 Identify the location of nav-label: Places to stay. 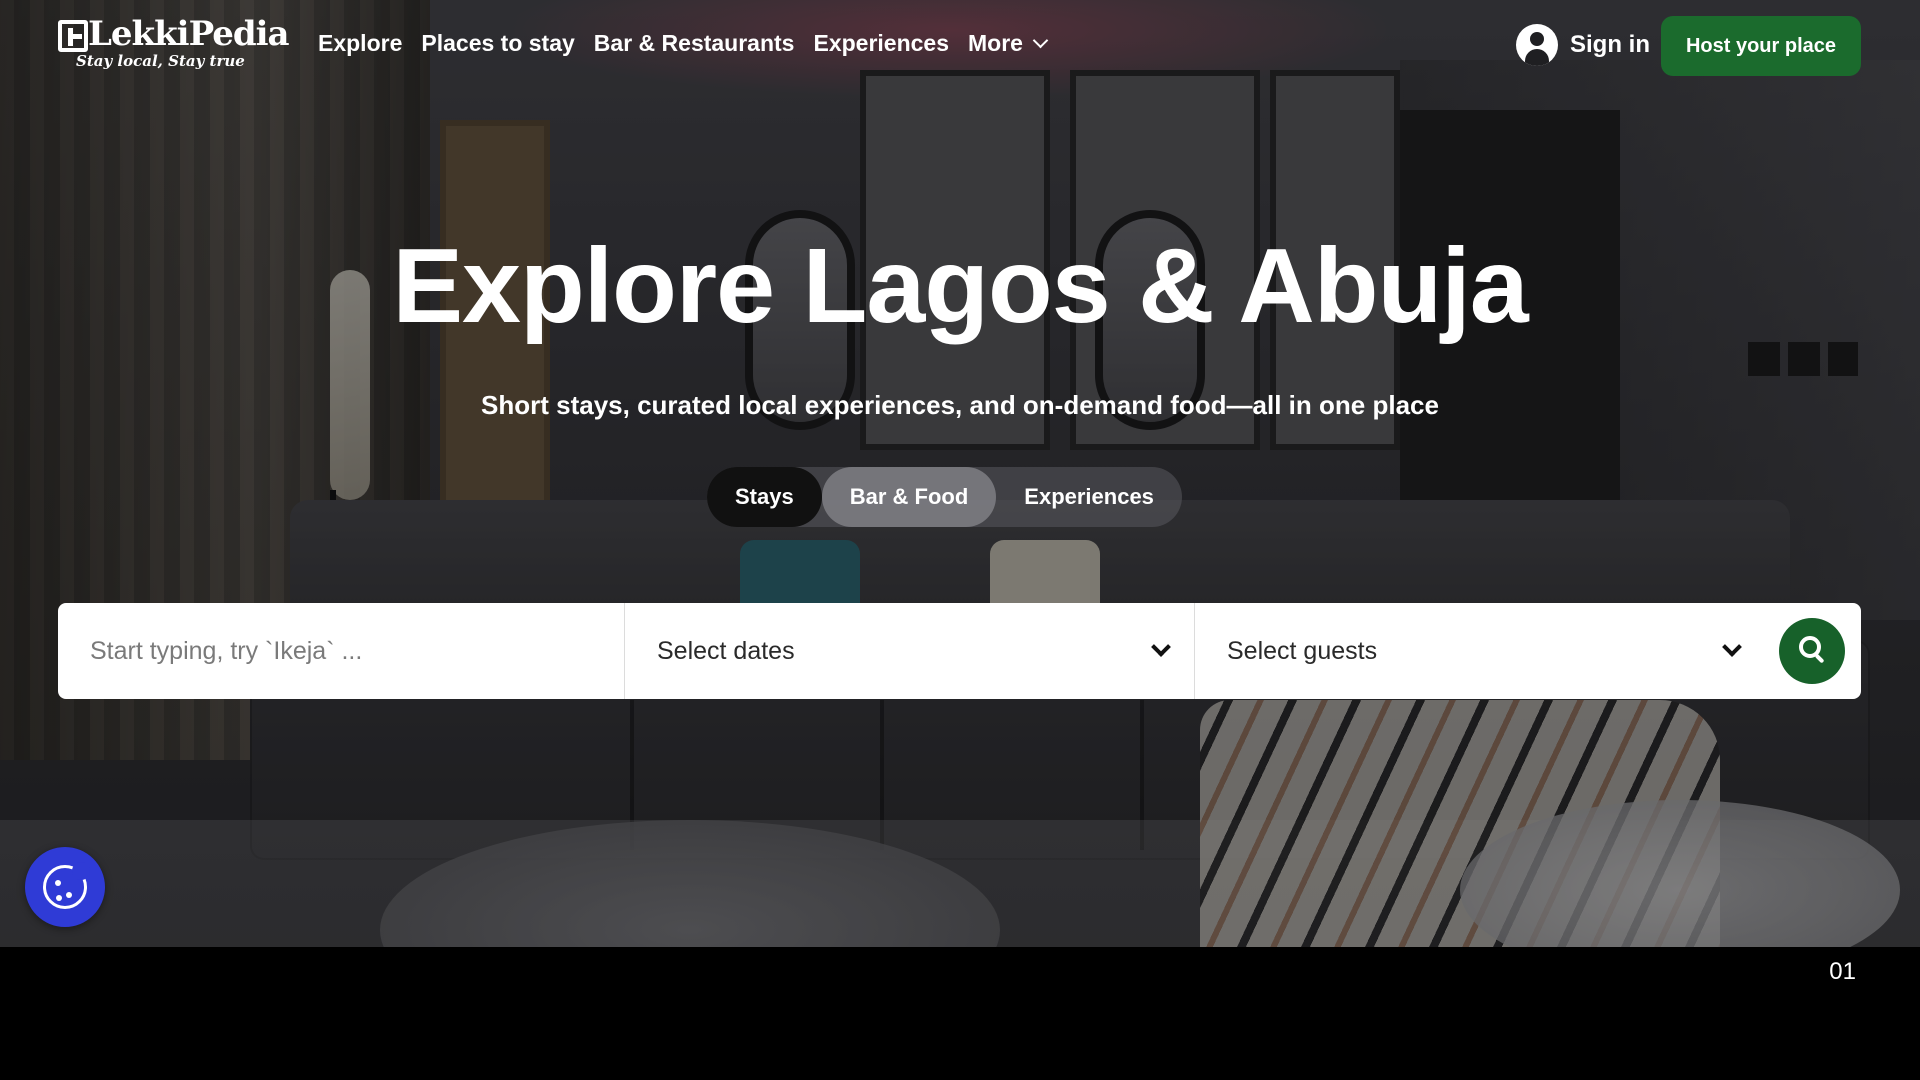
(498, 43).